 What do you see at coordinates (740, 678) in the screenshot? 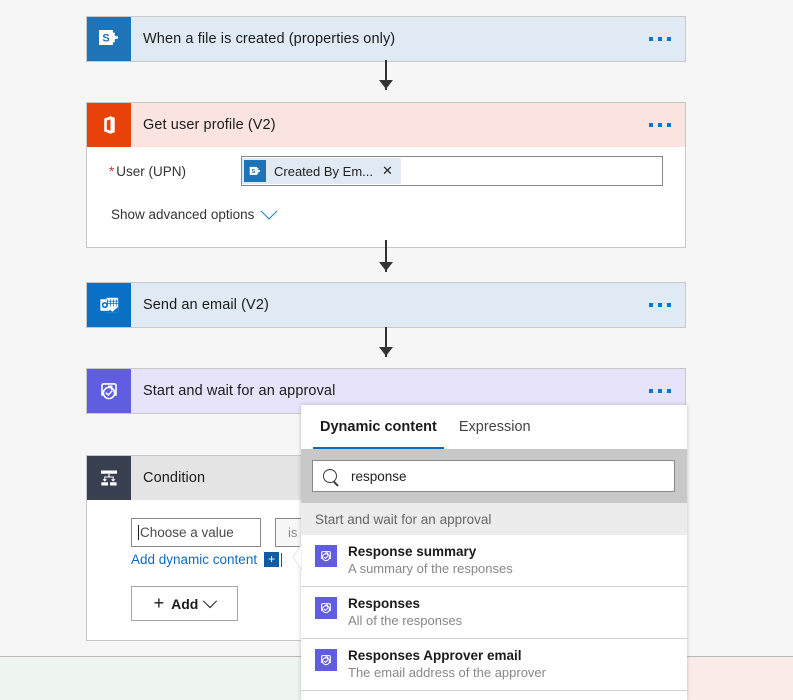
I see `condition-branch-if-no` at bounding box center [740, 678].